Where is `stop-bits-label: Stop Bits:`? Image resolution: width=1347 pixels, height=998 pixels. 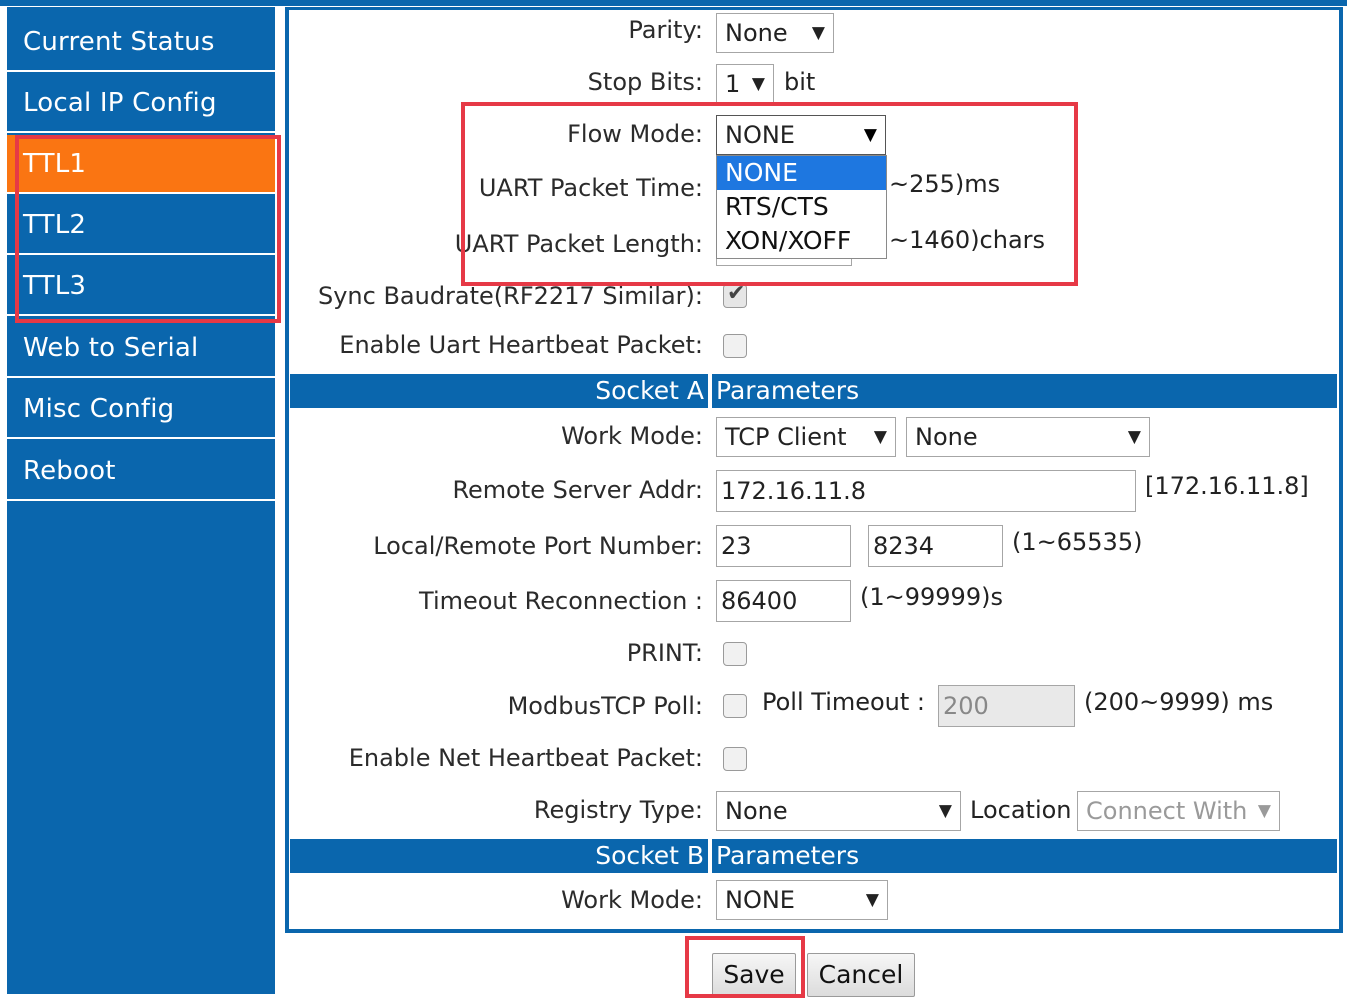 stop-bits-label: Stop Bits: is located at coordinates (645, 82).